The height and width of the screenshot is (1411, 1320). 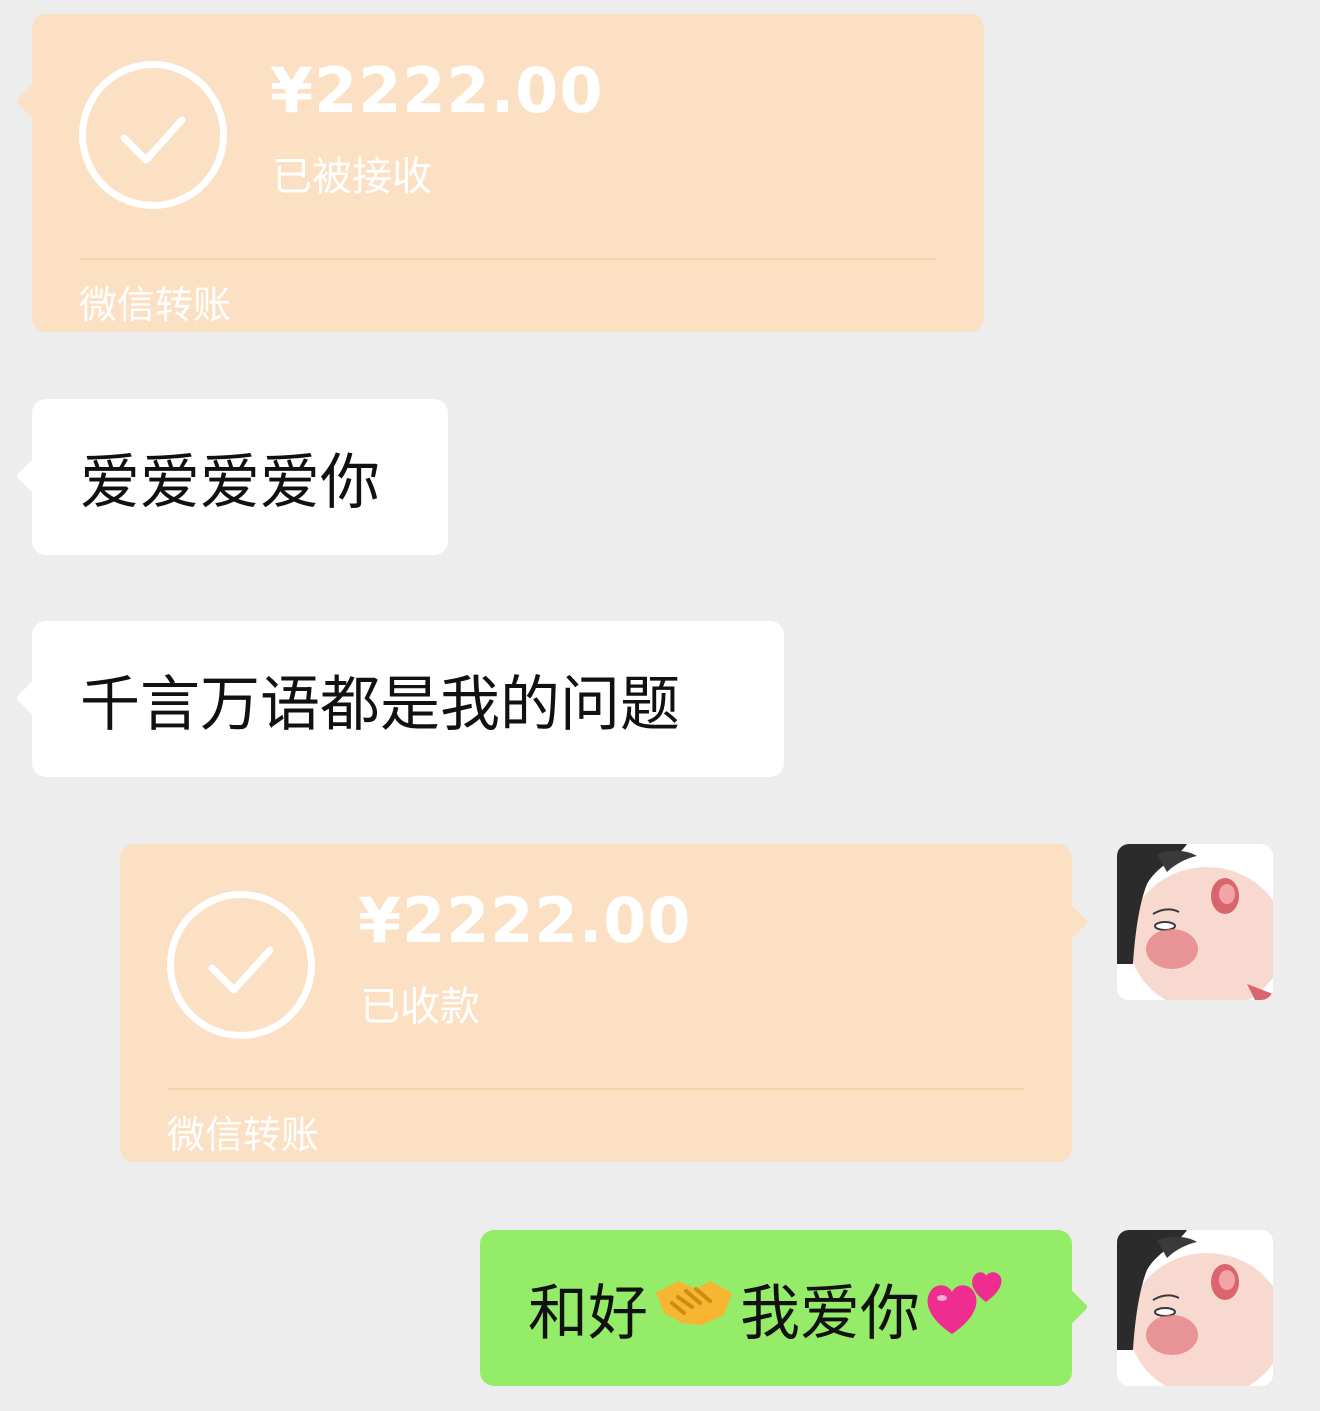 I want to click on message-bubble-sent: 和好 我爱你, so click(x=776, y=1308).